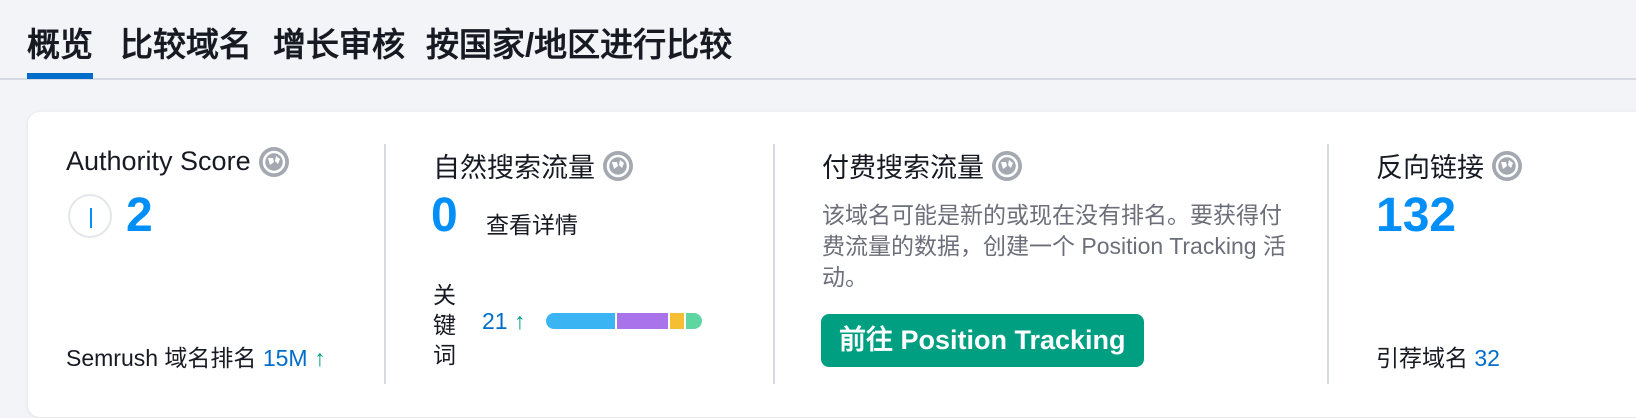 Image resolution: width=1636 pixels, height=418 pixels. I want to click on authority-score-gauge, so click(90, 216).